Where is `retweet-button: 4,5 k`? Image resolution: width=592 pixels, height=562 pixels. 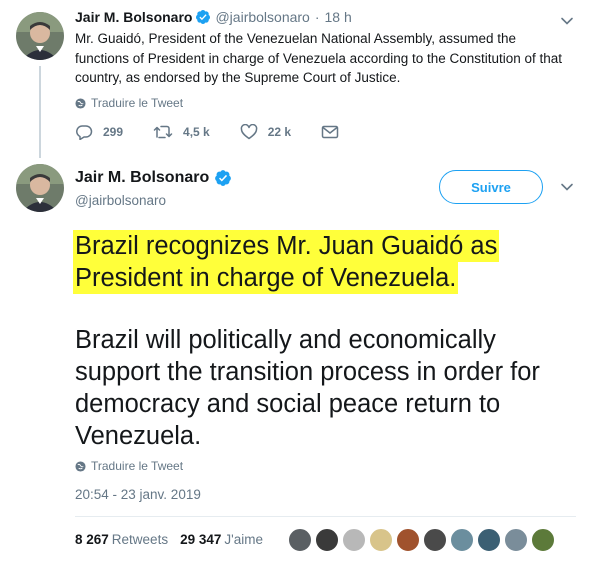
retweet-button: 4,5 k is located at coordinates (181, 132).